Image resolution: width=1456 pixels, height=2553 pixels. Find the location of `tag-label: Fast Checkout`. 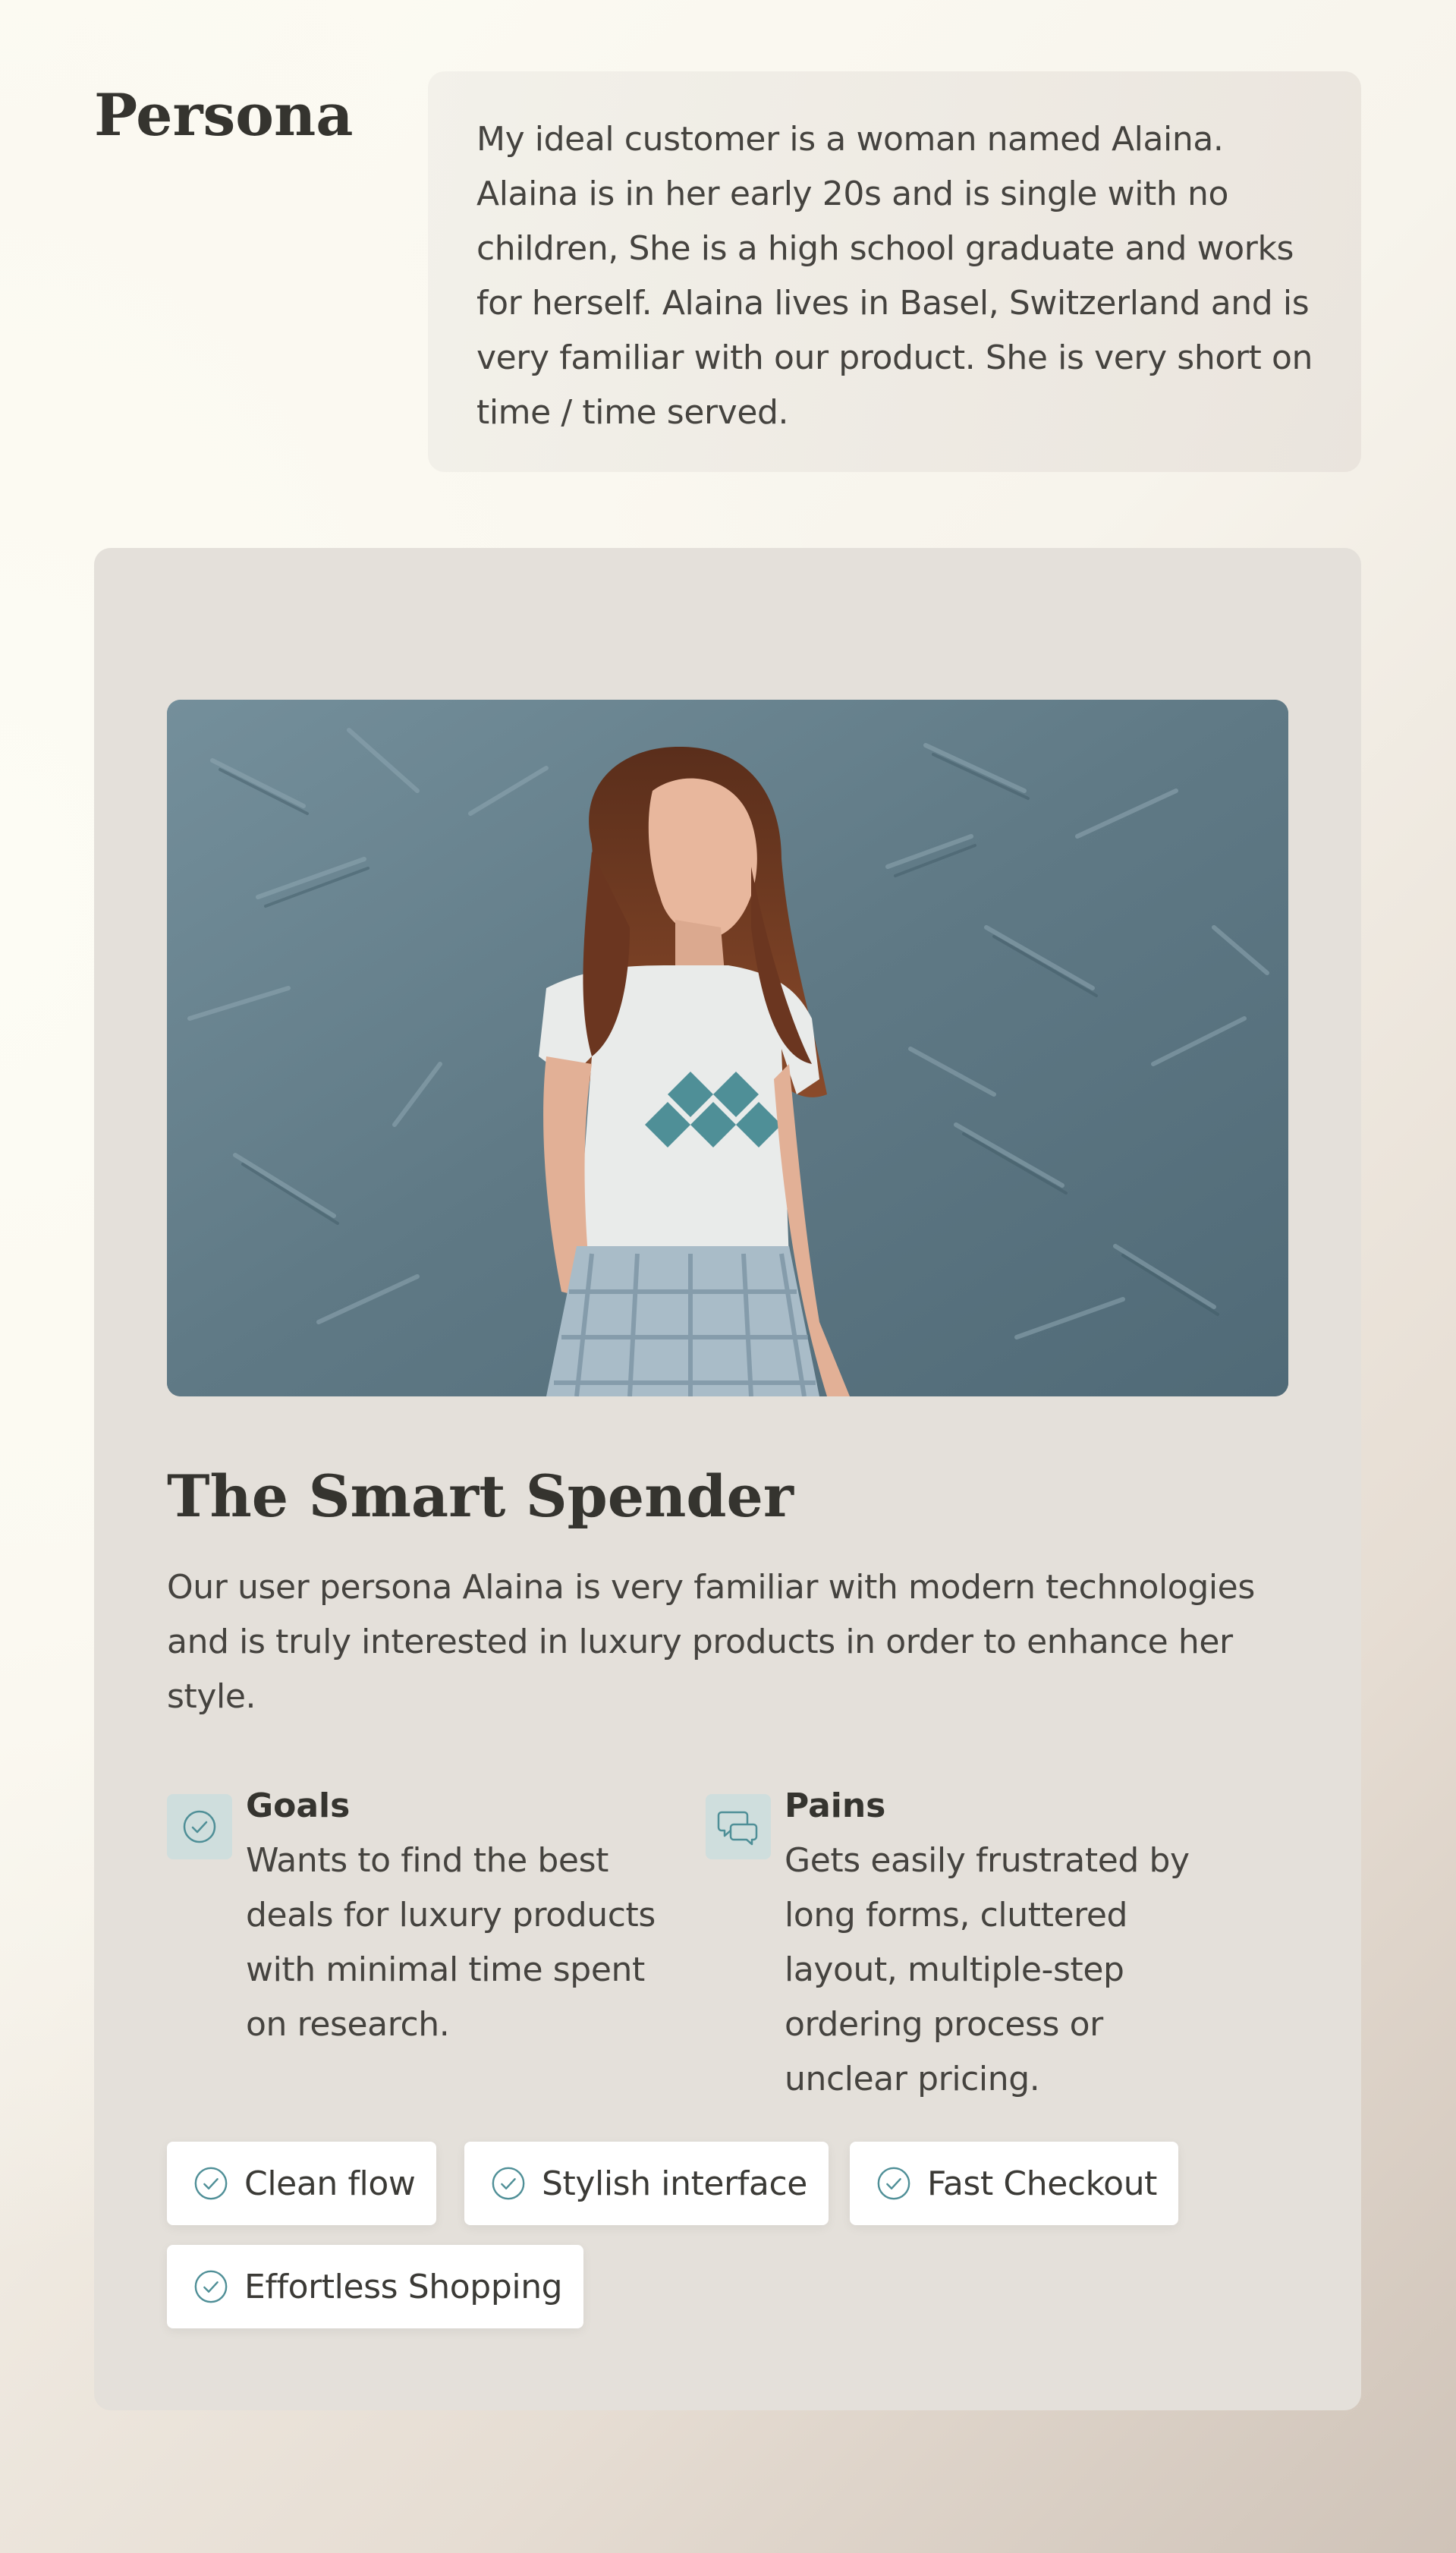

tag-label: Fast Checkout is located at coordinates (1042, 2183).